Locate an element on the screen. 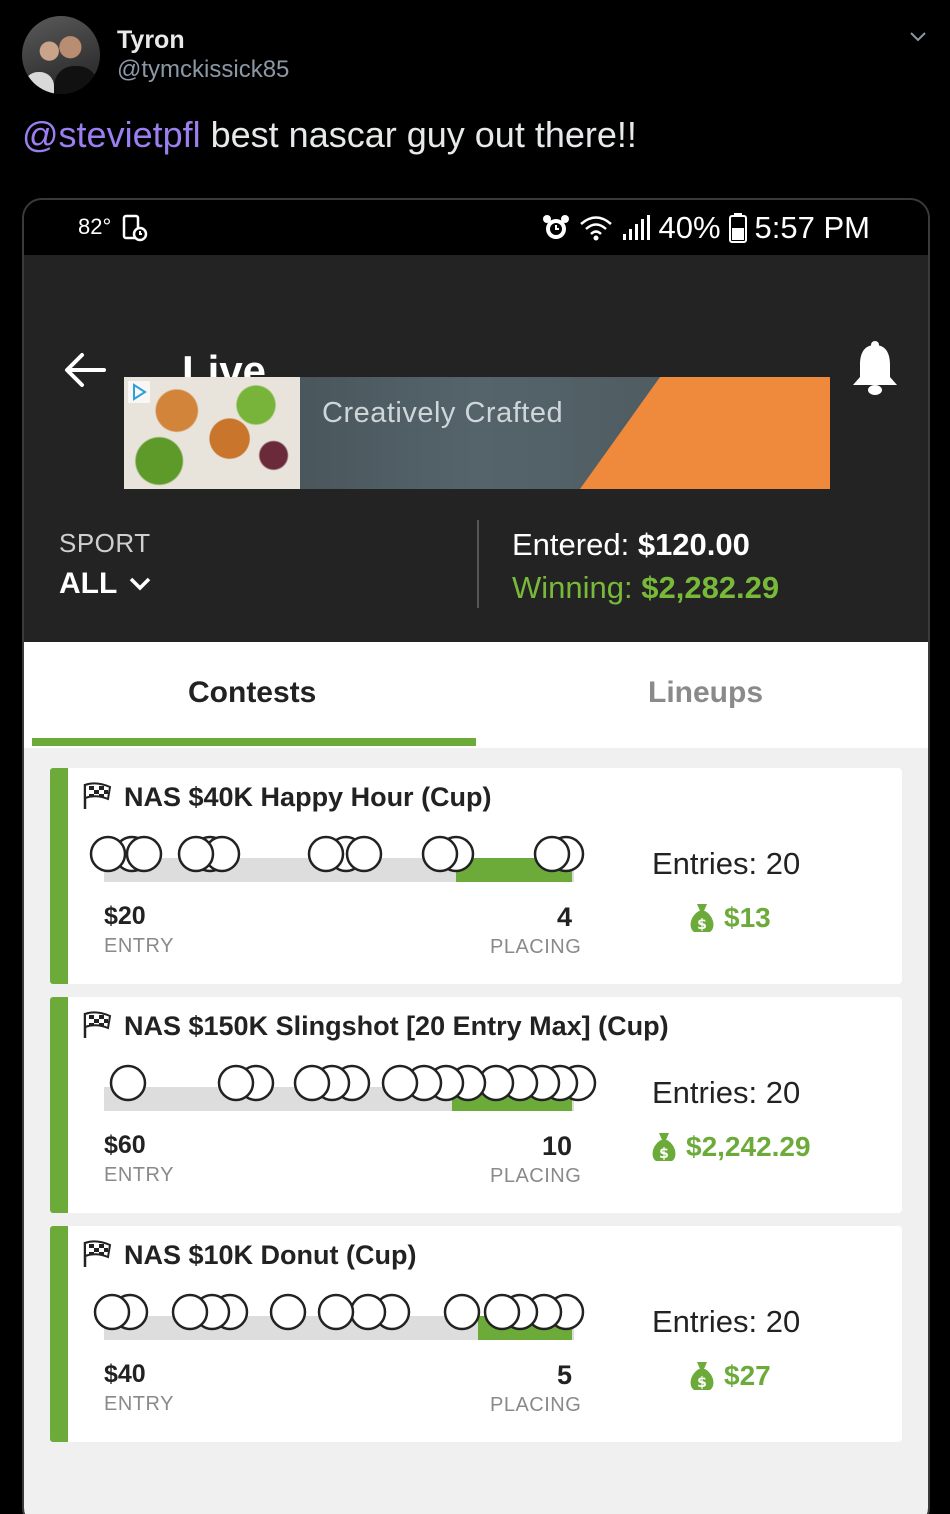  tab-contests: Contests is located at coordinates (252, 693).